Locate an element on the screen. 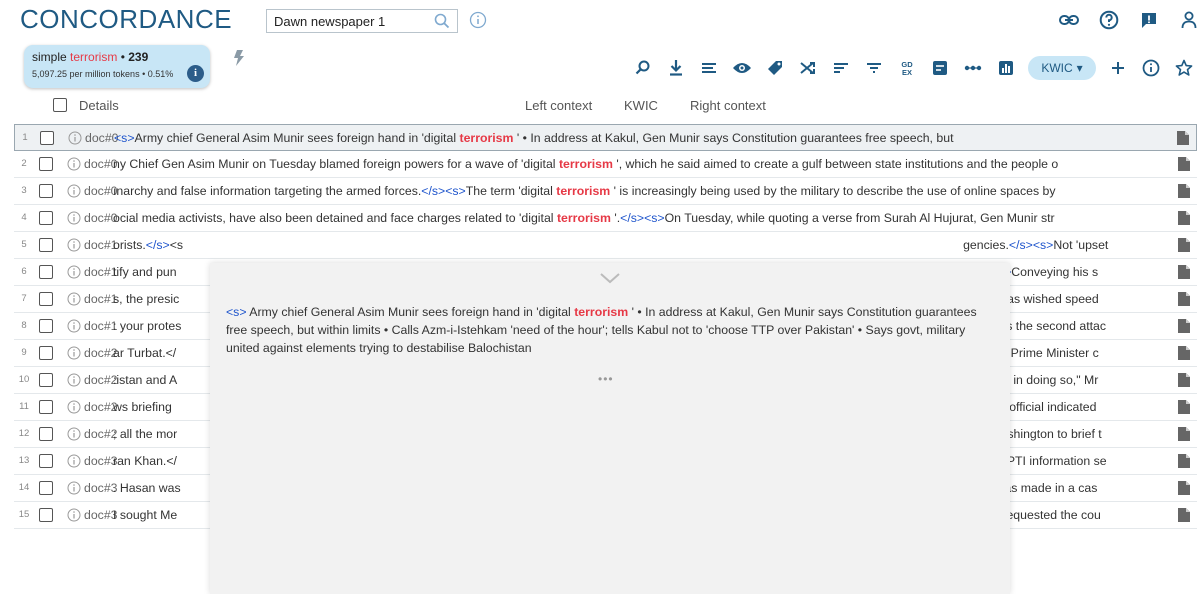  collocation-icon is located at coordinates (973, 68).